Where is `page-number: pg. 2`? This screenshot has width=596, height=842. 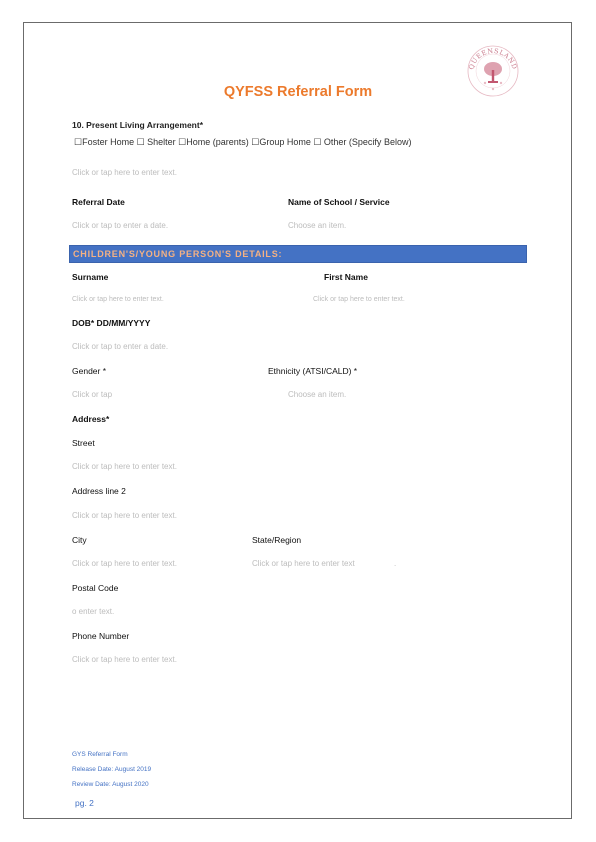
page-number: pg. 2 is located at coordinates (84, 803).